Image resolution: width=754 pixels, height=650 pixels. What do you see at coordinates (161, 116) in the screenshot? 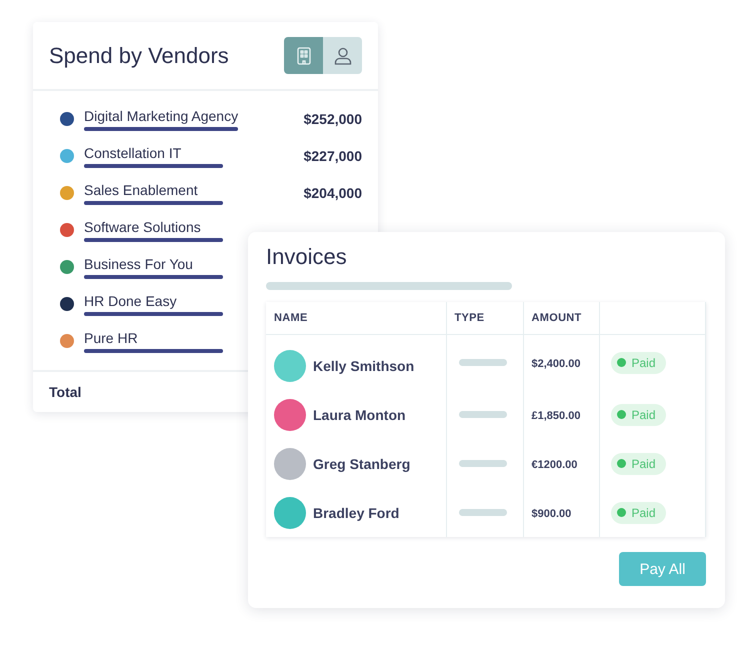
I see `vendor-name: Digital Marketing Agency` at bounding box center [161, 116].